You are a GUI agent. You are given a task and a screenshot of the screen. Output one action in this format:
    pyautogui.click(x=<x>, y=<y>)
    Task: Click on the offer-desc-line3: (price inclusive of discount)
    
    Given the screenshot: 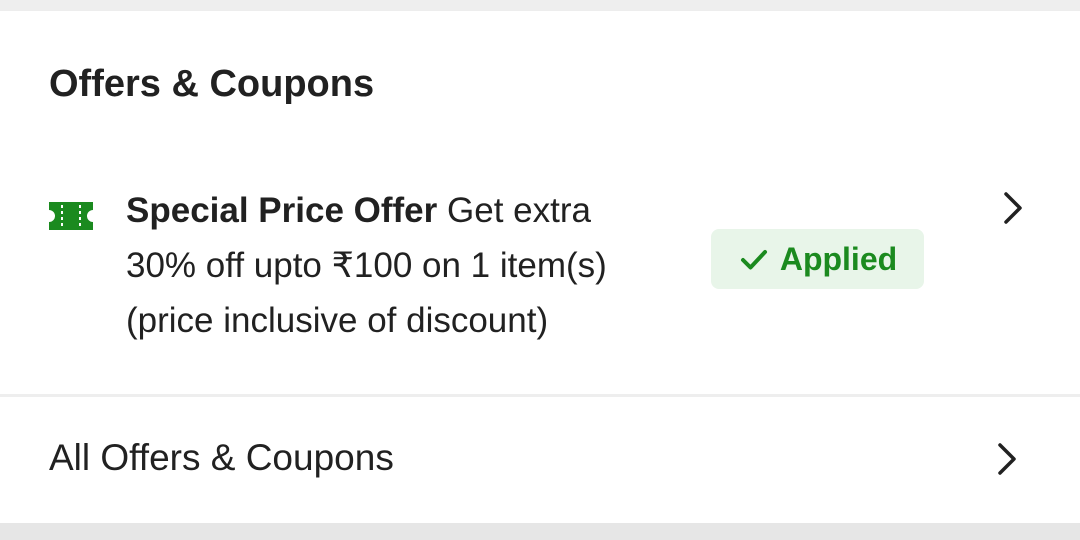 What is the action you would take?
    pyautogui.click(x=337, y=320)
    